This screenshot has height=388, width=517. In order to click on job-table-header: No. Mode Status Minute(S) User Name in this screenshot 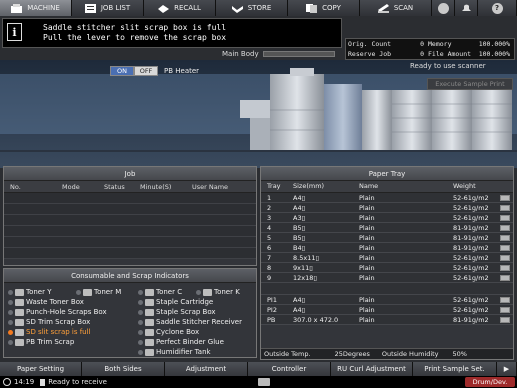, I will do `click(130, 187)`.